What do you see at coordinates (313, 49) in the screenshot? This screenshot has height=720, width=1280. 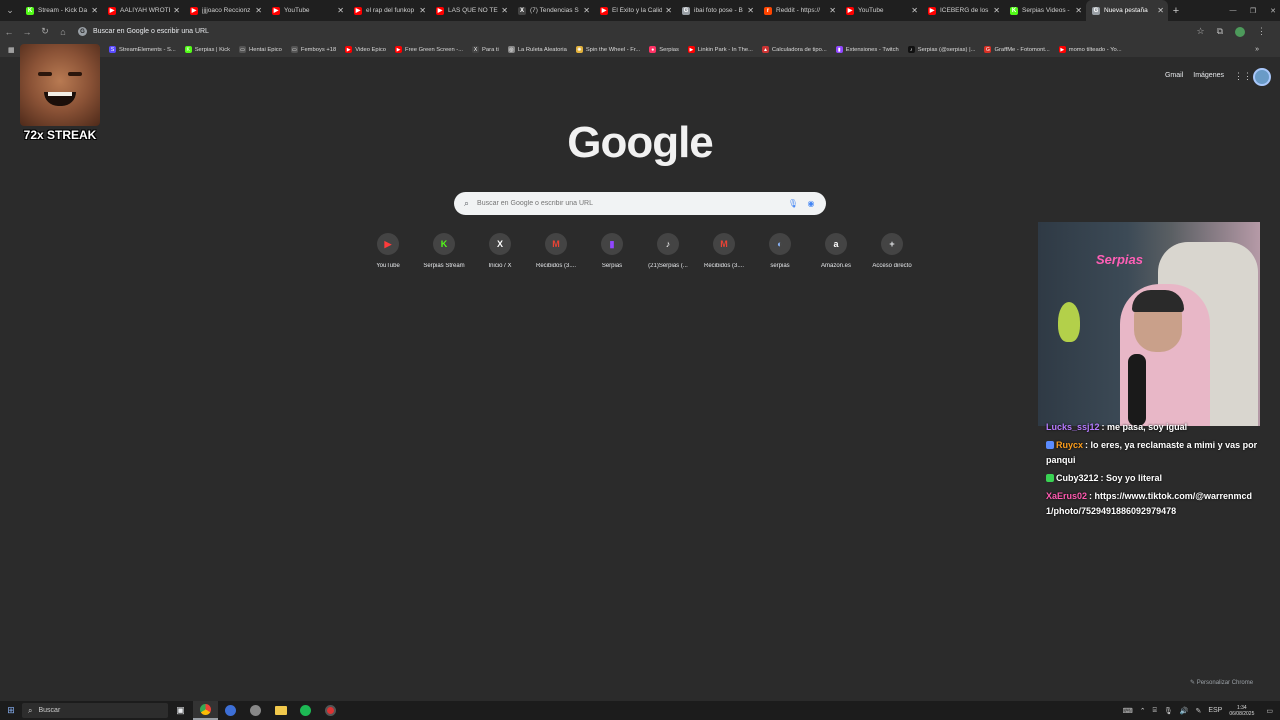 I see `bookmark-item: ▭ Femboys +18` at bounding box center [313, 49].